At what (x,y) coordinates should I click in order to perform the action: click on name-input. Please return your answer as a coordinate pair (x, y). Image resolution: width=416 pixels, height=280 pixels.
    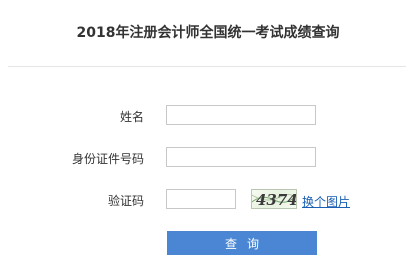
    Looking at the image, I should click on (241, 115).